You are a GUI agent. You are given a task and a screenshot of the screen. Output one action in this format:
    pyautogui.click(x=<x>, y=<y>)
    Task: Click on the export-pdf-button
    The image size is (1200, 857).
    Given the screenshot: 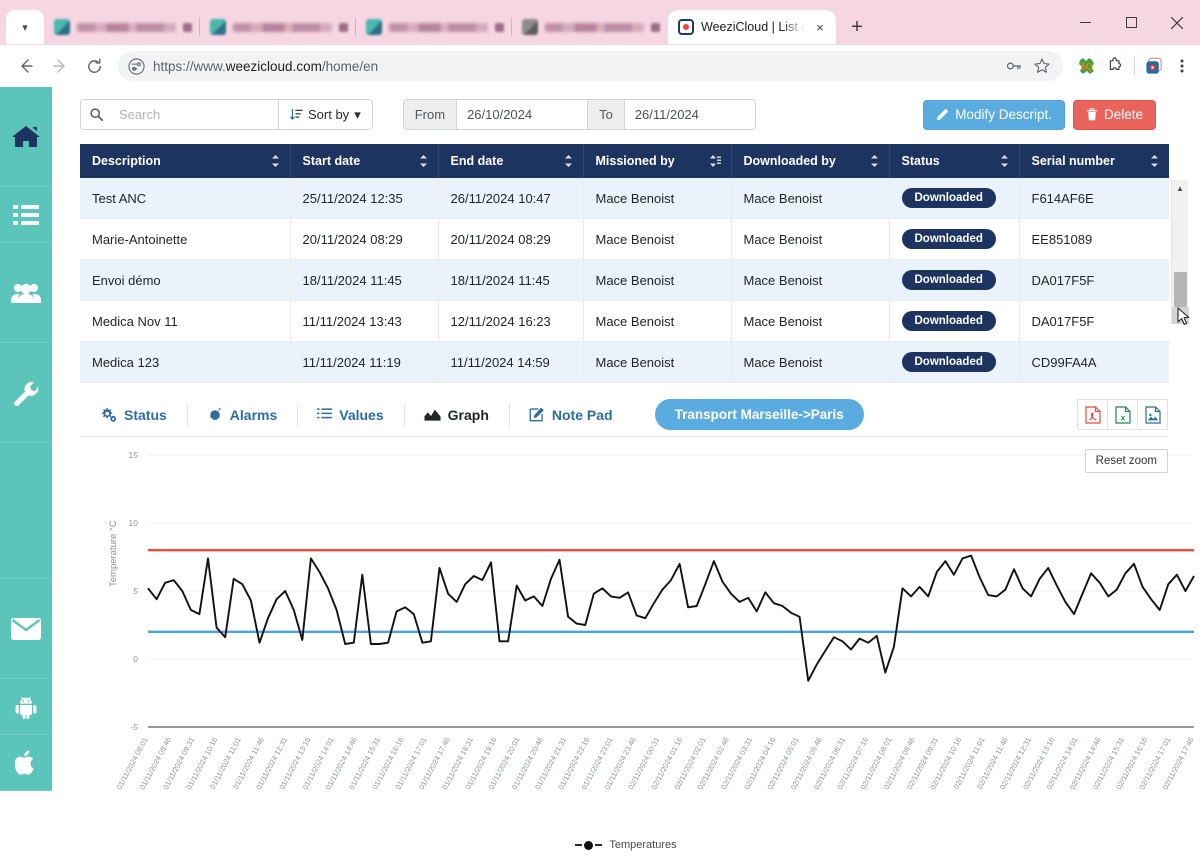 What is the action you would take?
    pyautogui.click(x=1092, y=414)
    